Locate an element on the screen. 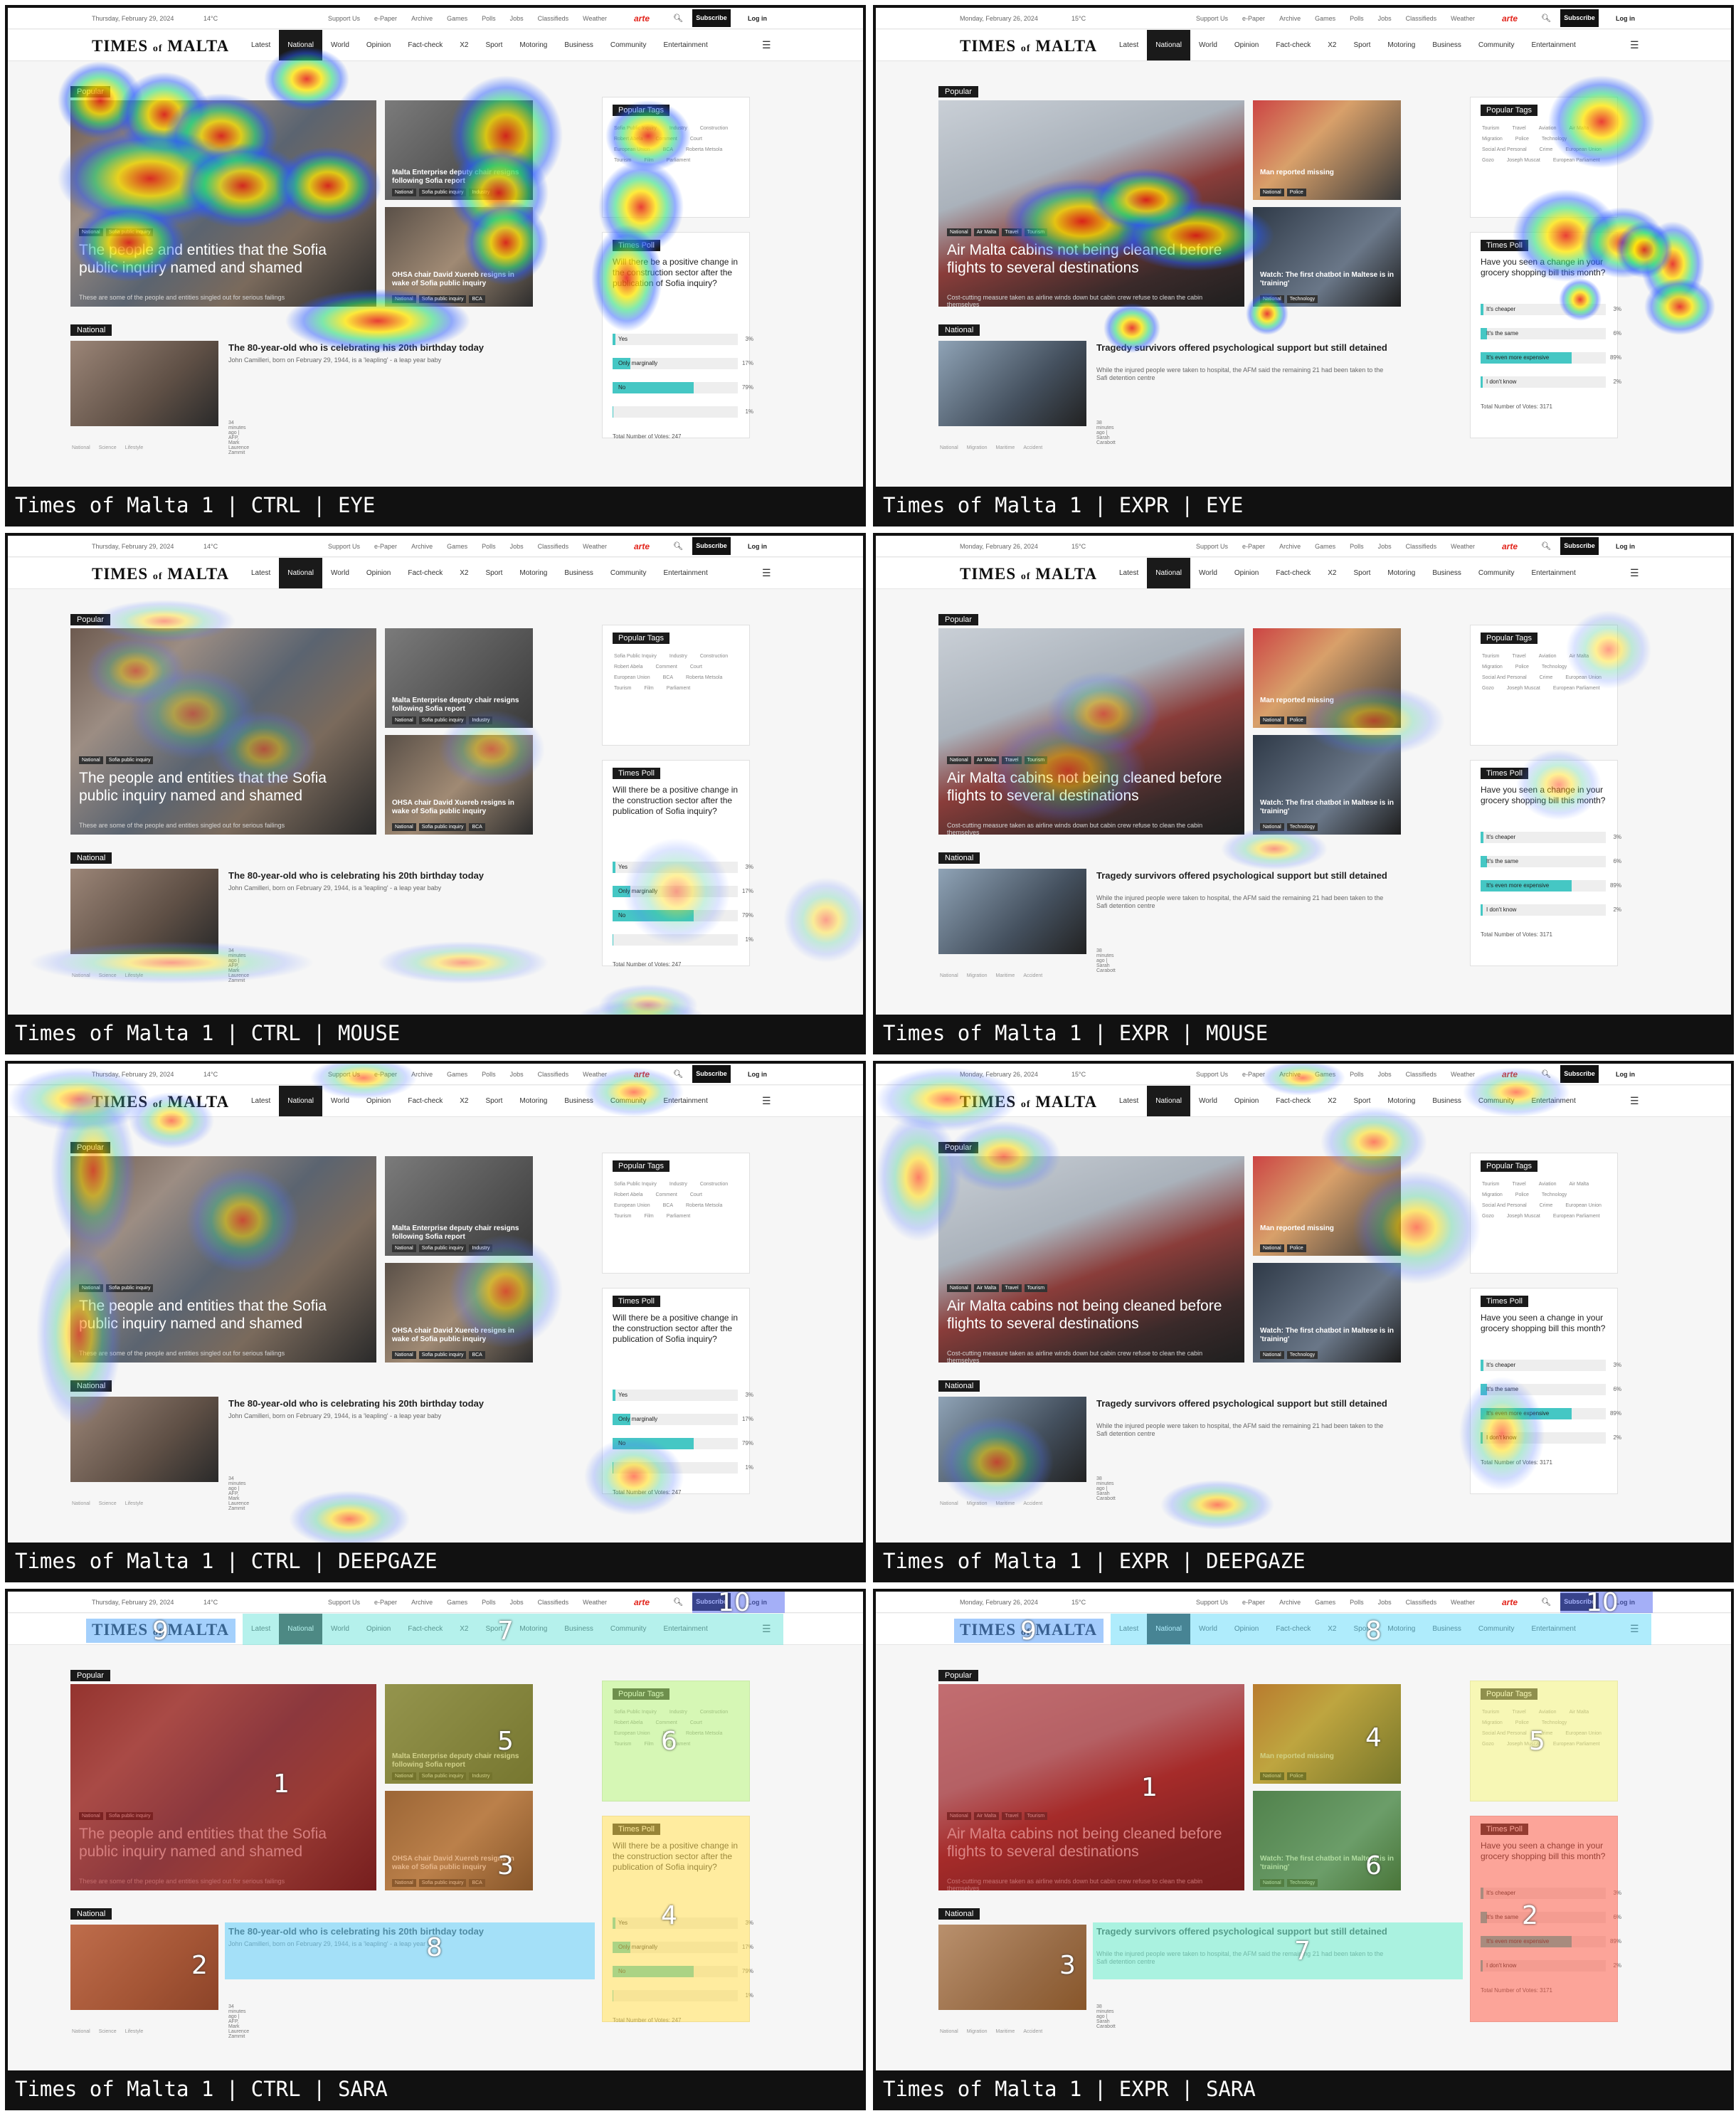  chip: Migration is located at coordinates (977, 976).